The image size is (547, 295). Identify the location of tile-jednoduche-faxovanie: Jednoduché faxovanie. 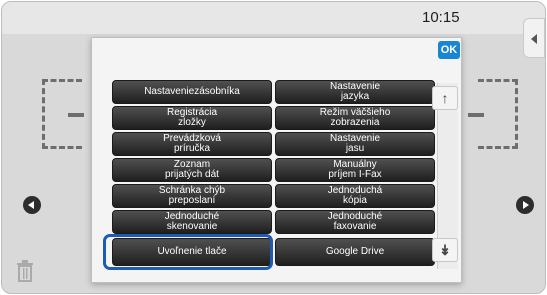
(355, 222).